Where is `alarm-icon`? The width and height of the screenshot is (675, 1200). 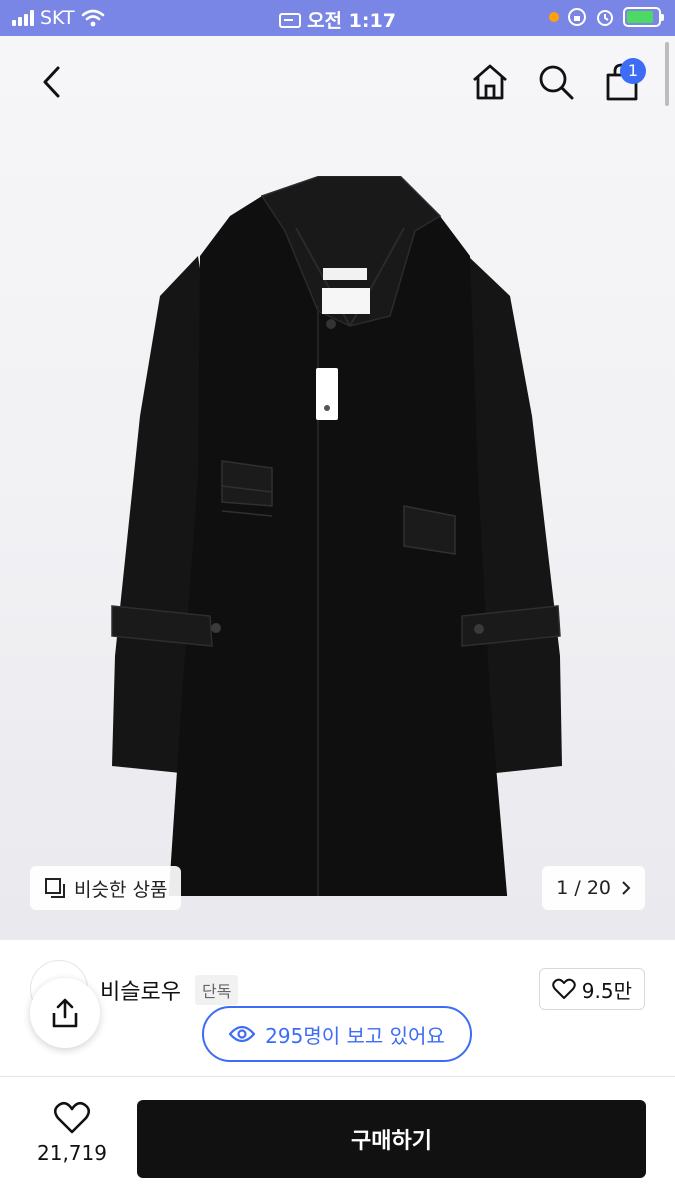
alarm-icon is located at coordinates (605, 18).